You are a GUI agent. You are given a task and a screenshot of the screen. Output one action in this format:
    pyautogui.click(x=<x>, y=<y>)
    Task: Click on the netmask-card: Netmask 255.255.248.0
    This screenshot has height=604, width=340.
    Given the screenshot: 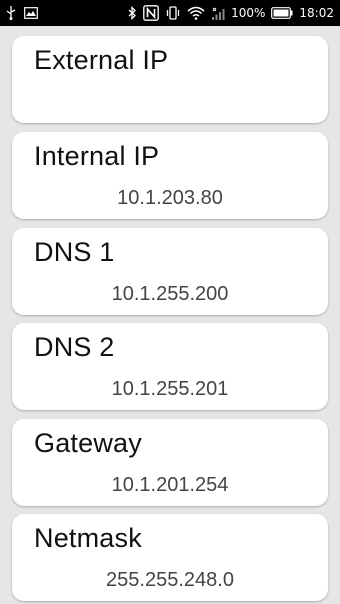 What is the action you would take?
    pyautogui.click(x=170, y=557)
    